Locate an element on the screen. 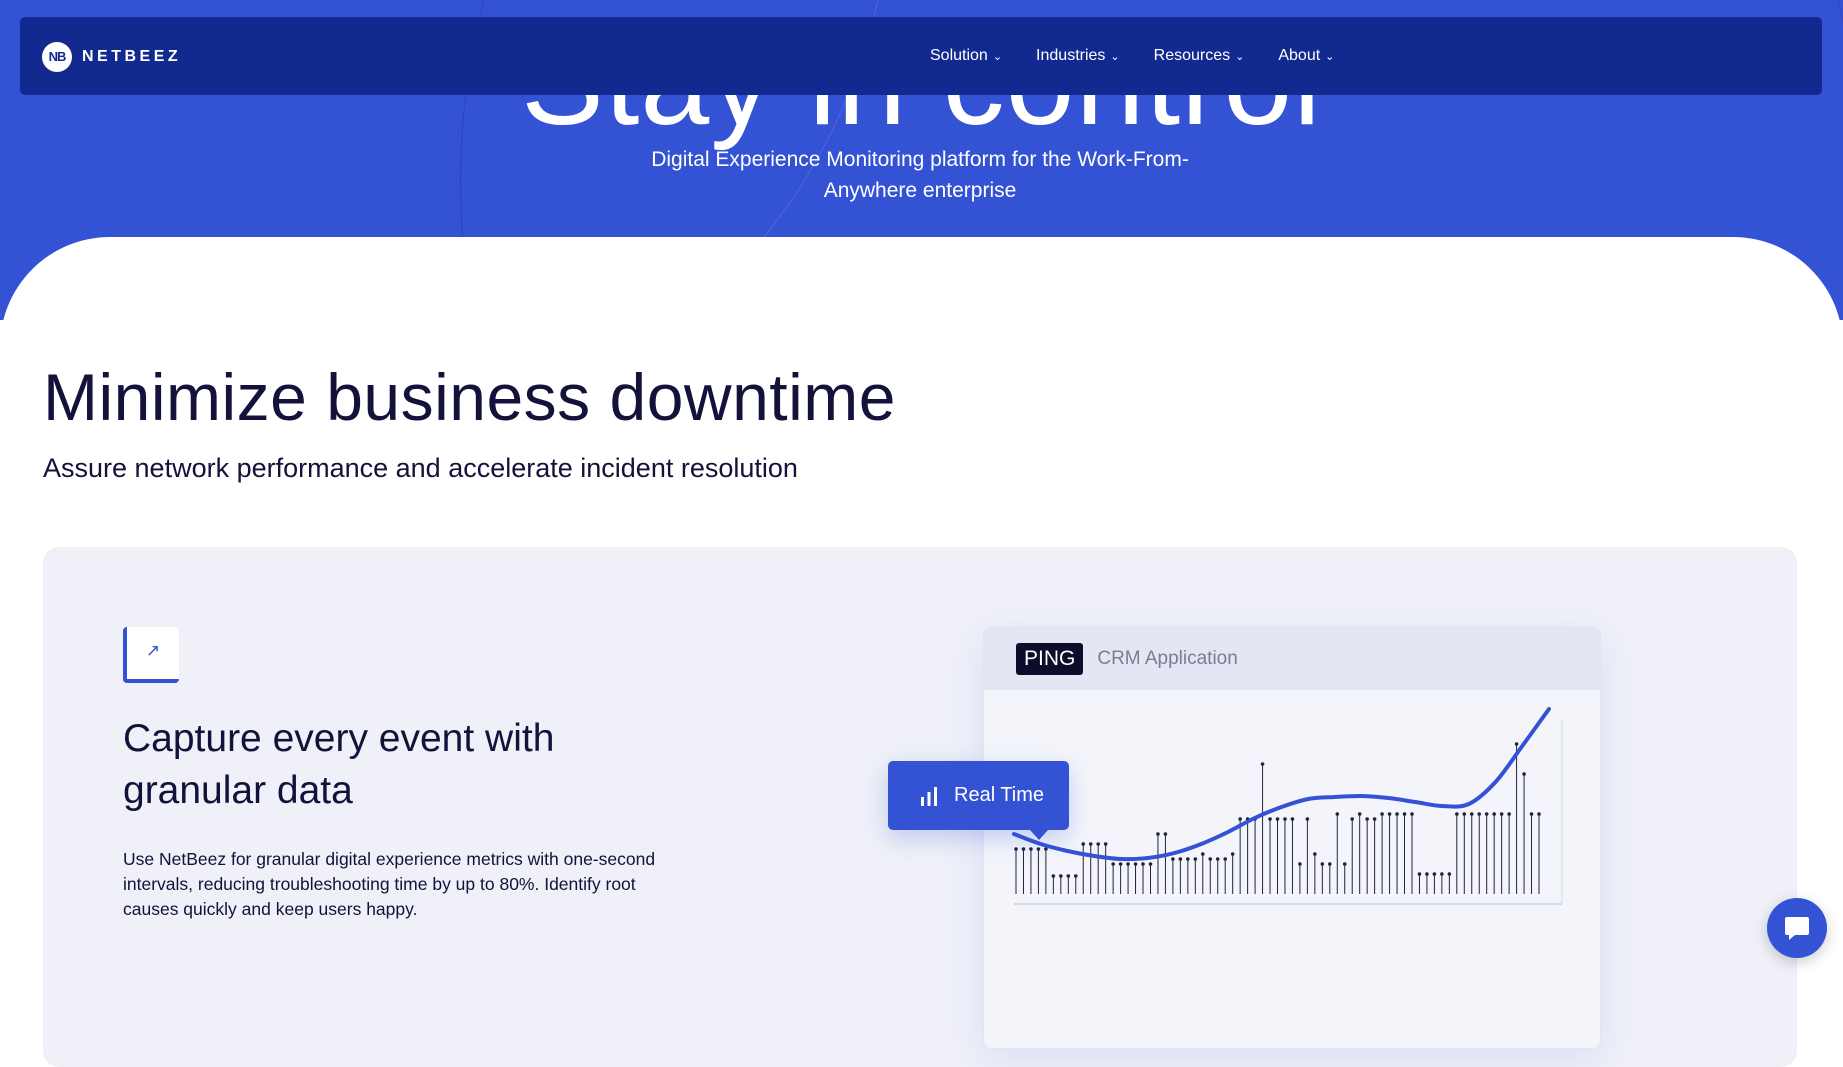  real-time-label: Real Time is located at coordinates (999, 795).